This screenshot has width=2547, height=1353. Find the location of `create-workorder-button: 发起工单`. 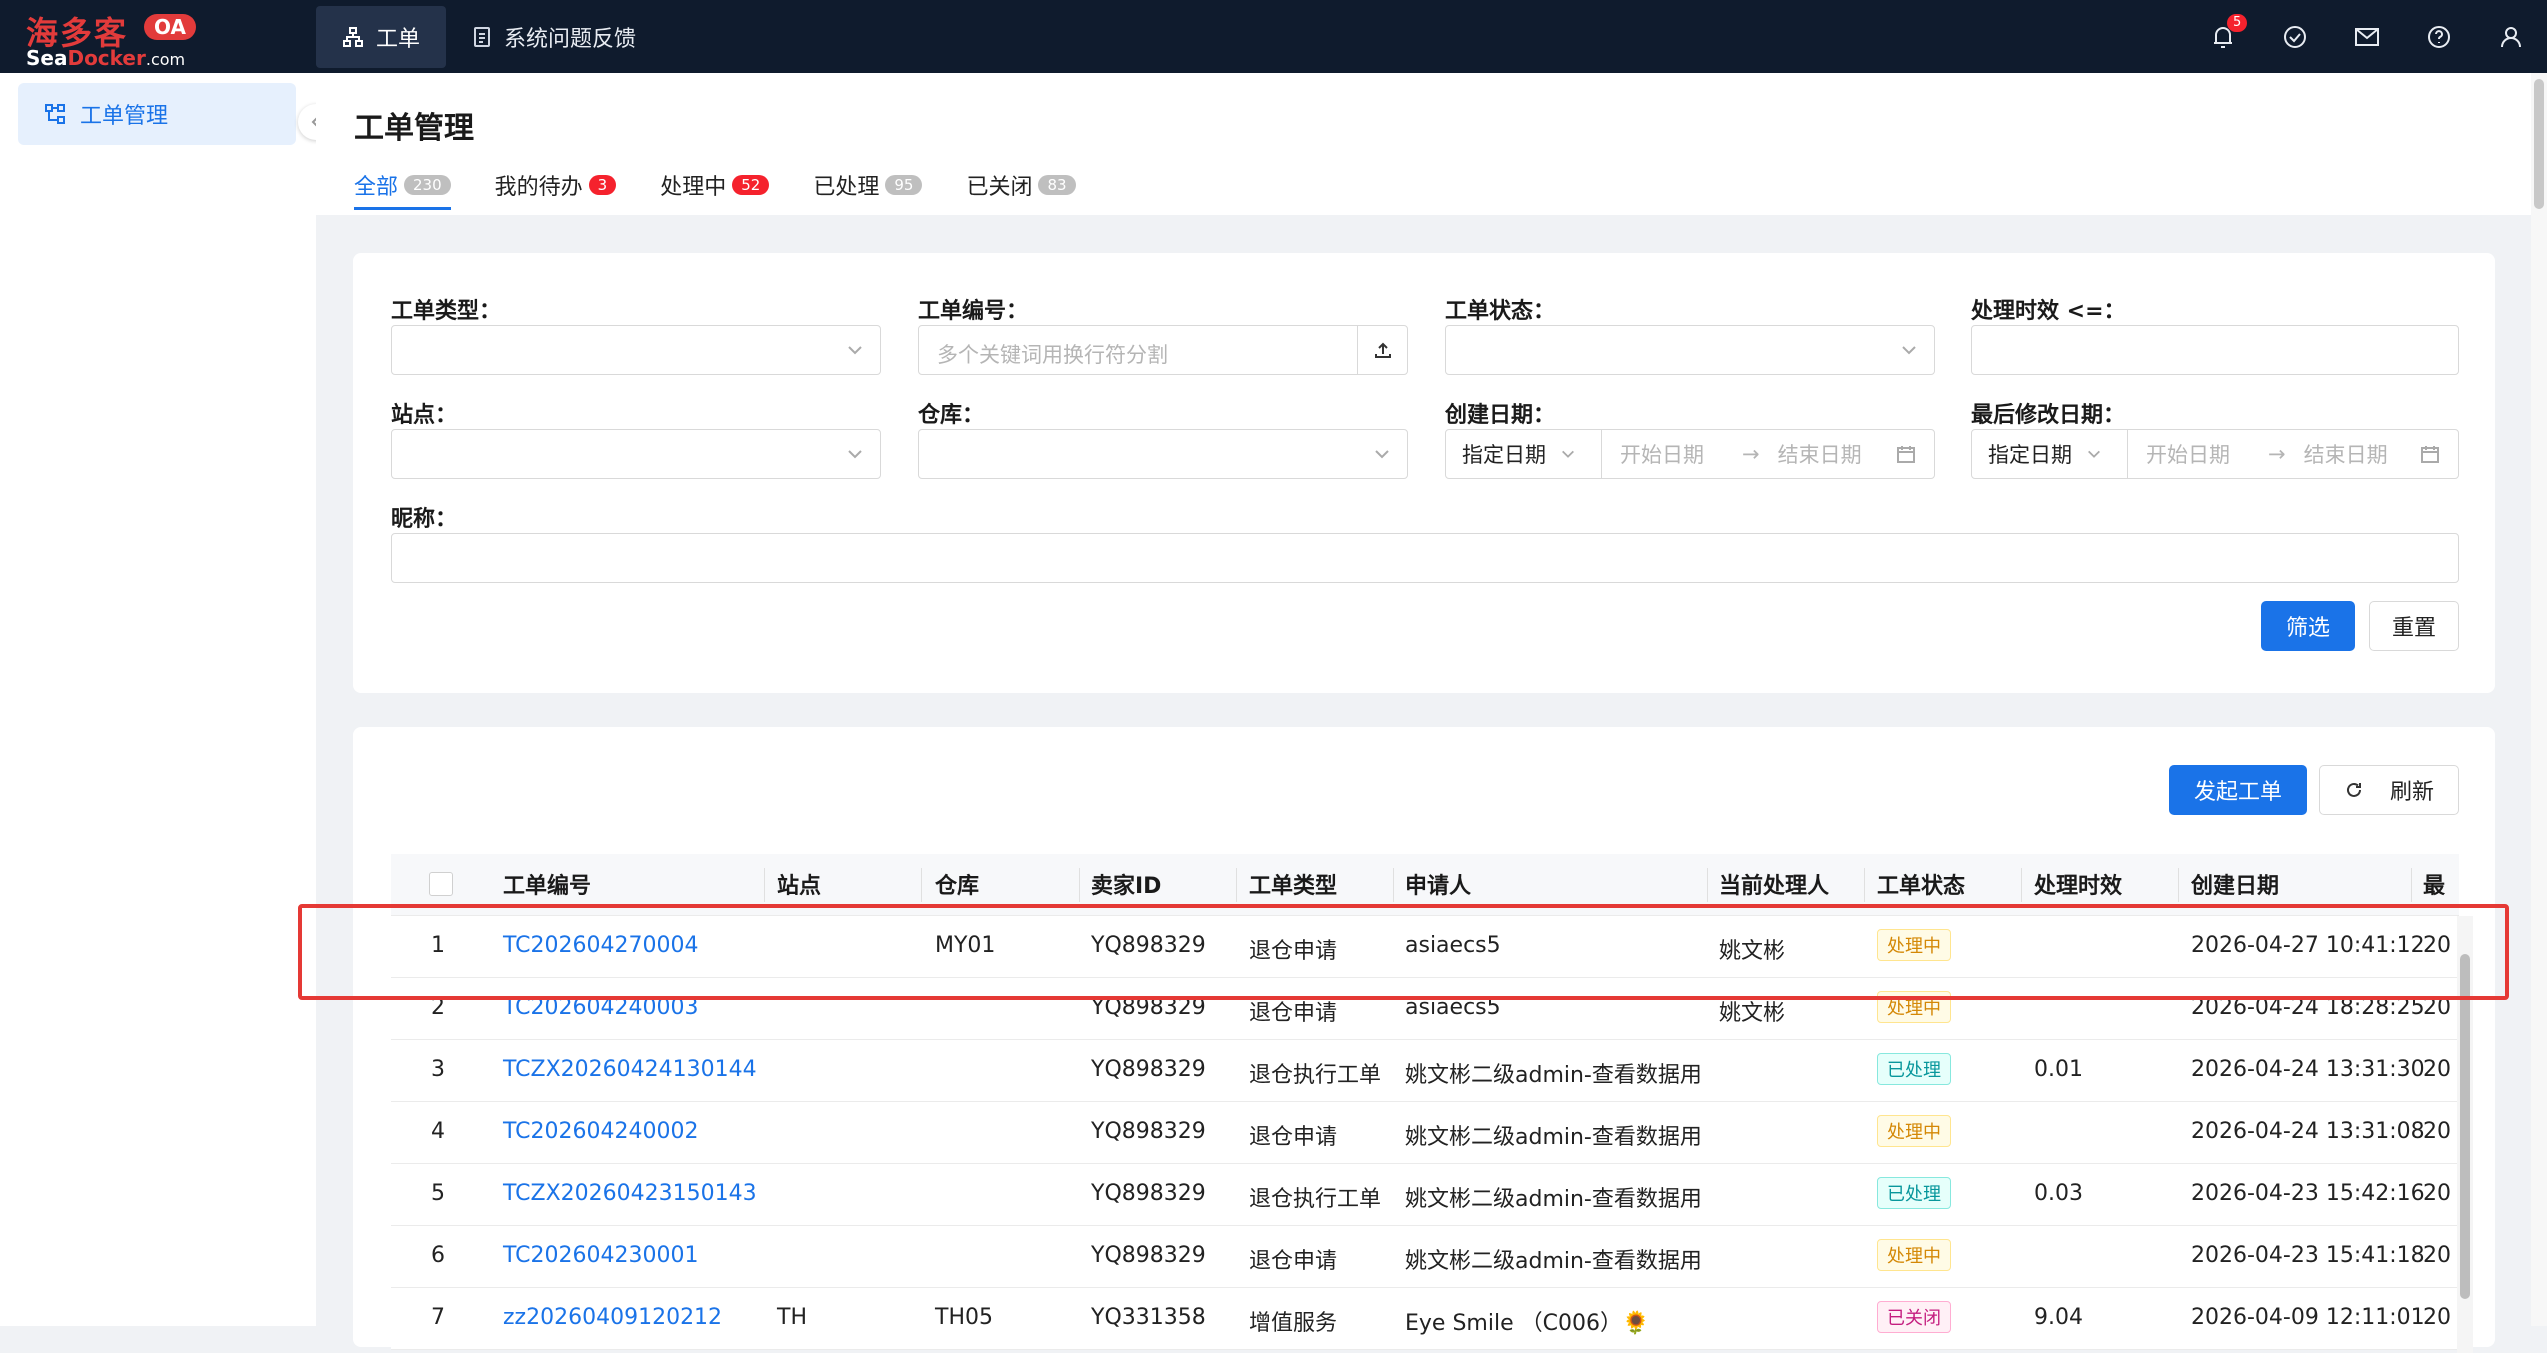

create-workorder-button: 发起工单 is located at coordinates (2238, 790).